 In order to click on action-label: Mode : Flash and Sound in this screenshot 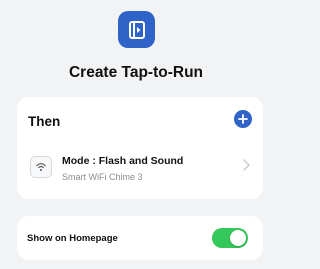, I will do `click(123, 161)`.